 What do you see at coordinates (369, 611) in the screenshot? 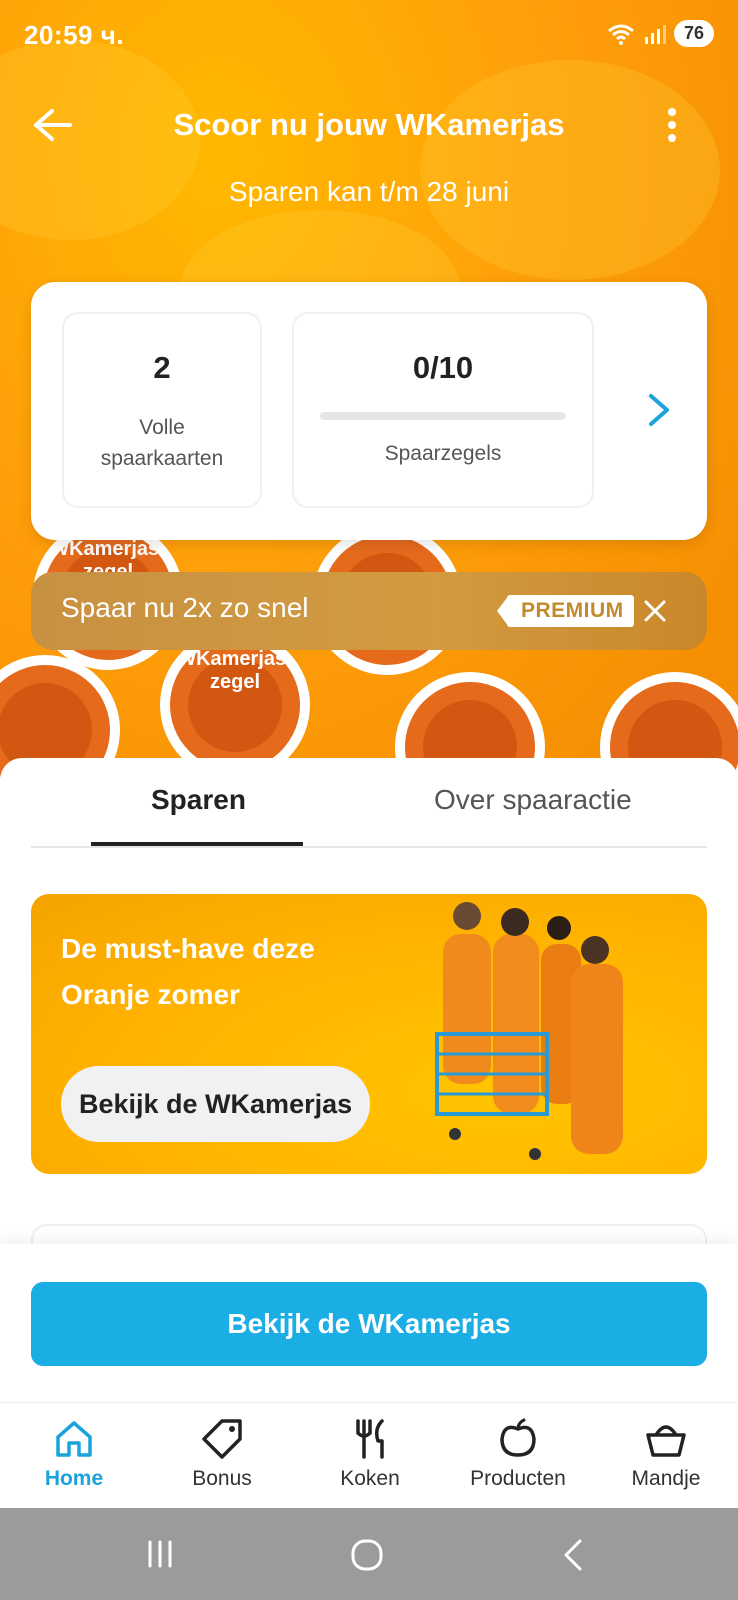
I see `premium-banner: Spaar nu 2x zo snel PREMIUM` at bounding box center [369, 611].